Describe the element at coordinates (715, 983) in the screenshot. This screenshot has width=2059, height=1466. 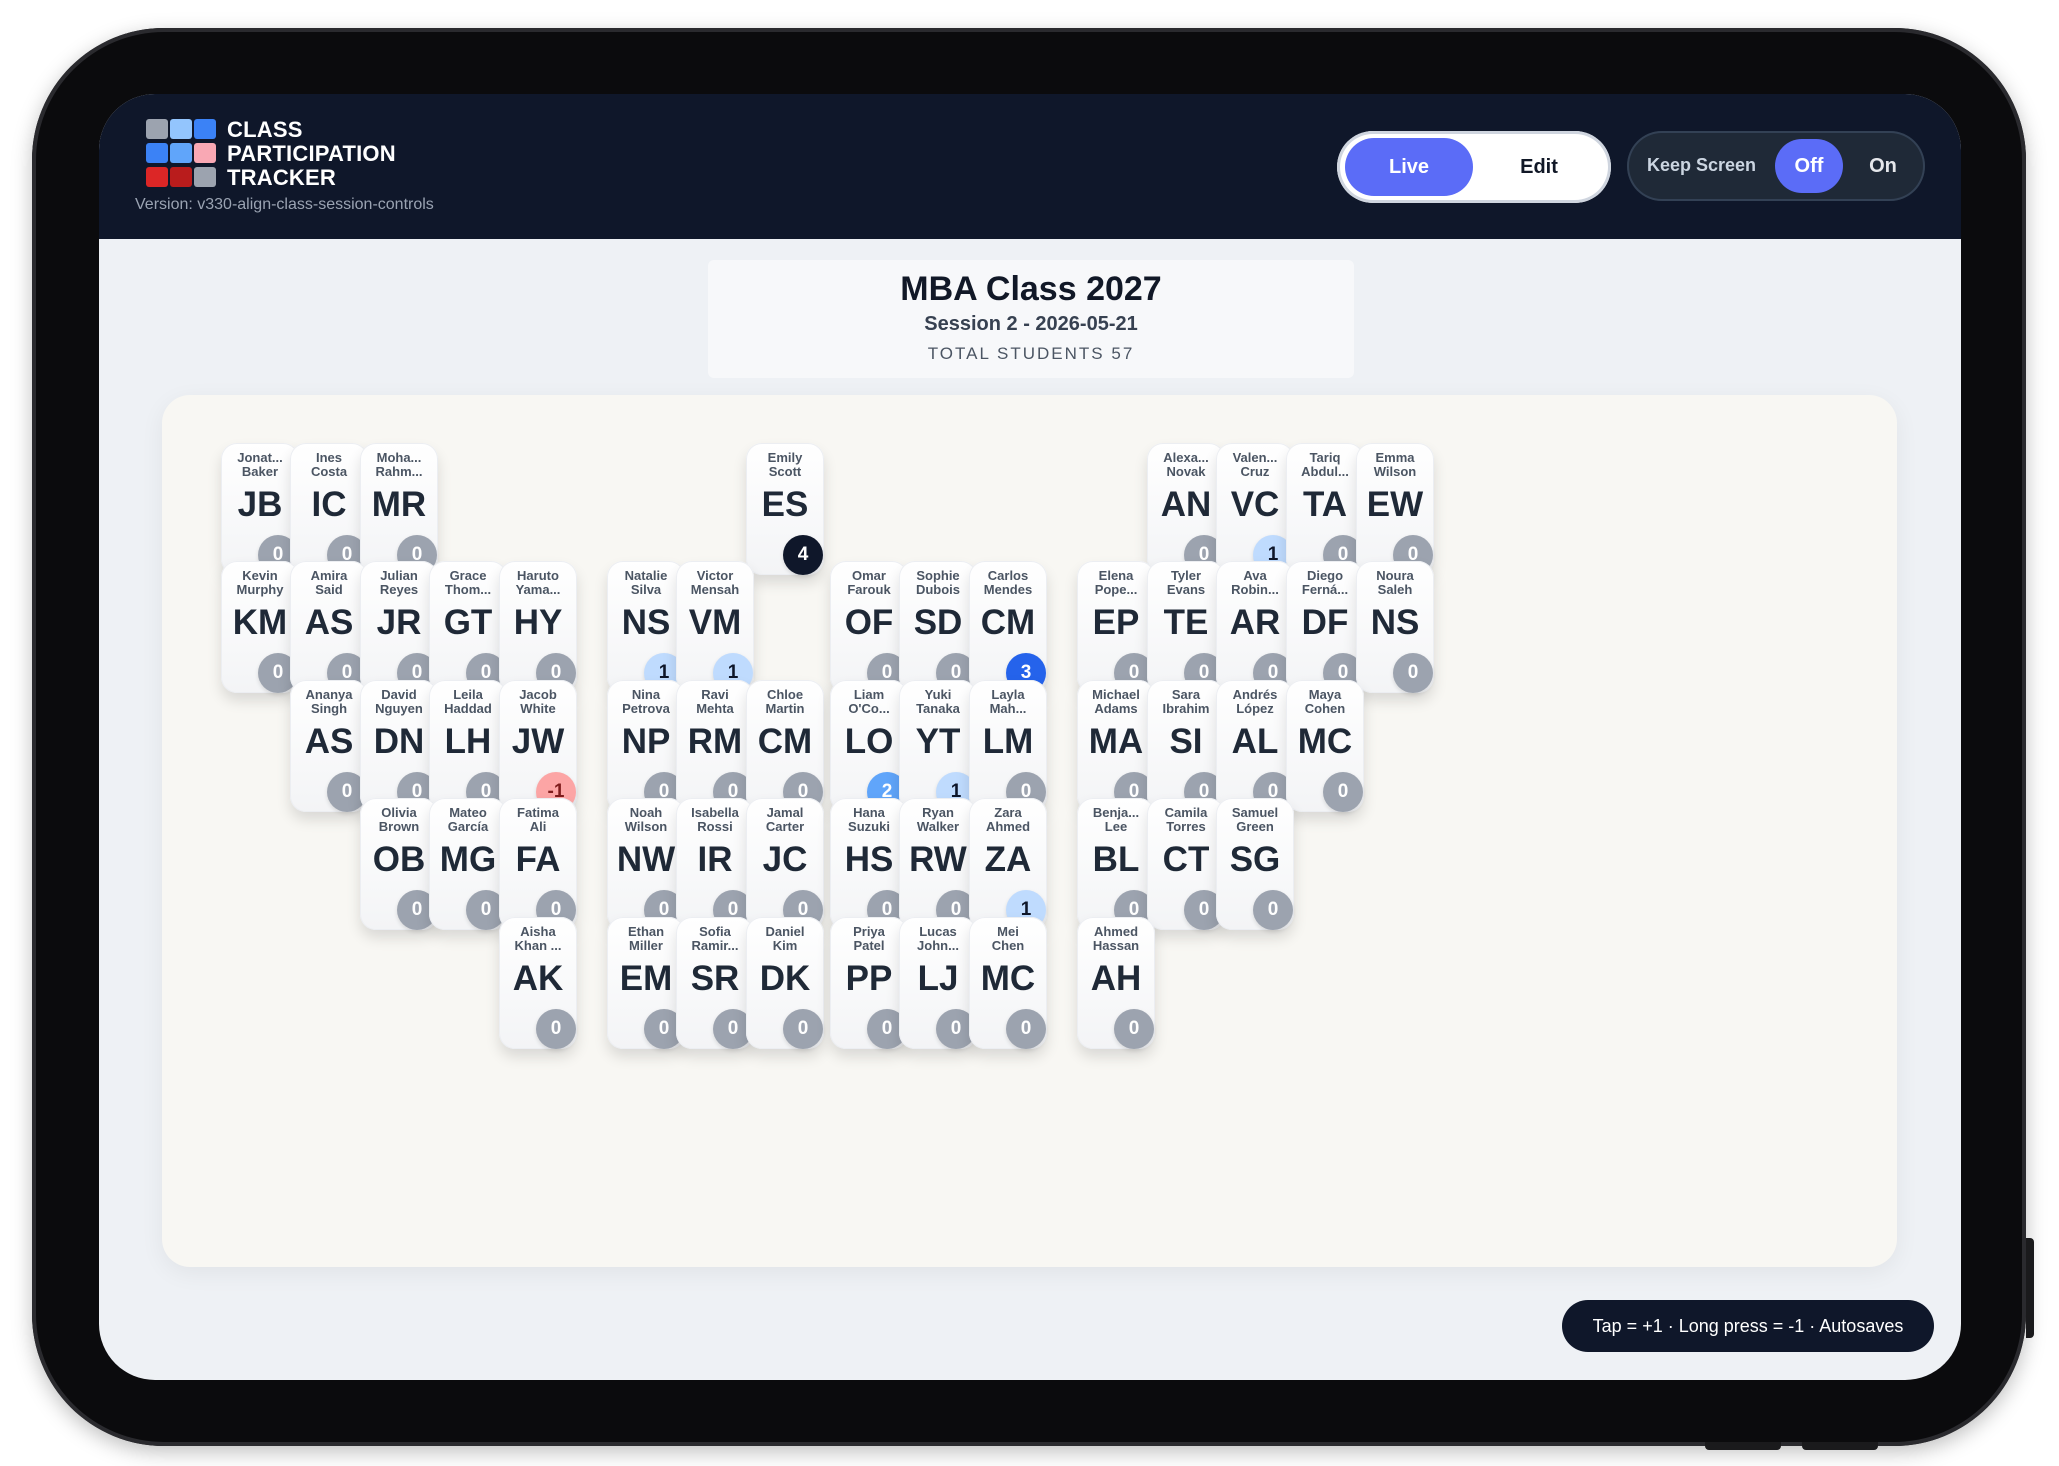
I see `student-seat: Sofia Ramir... SR 0` at that location.